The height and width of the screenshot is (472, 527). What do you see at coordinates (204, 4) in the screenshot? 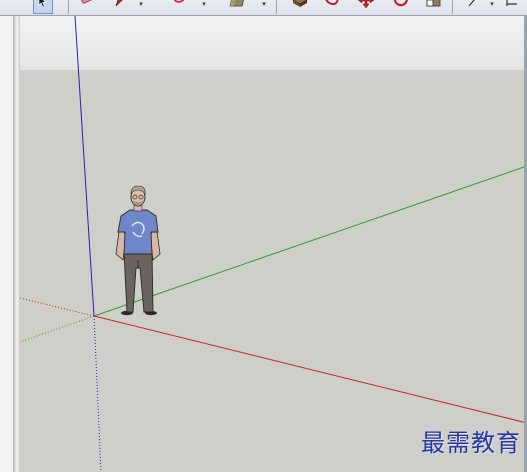
I see `arc-dropdown-caret: ▾` at bounding box center [204, 4].